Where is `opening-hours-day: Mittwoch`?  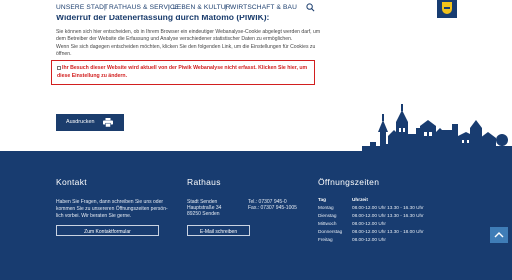
opening-hours-day: Mittwoch is located at coordinates (327, 223).